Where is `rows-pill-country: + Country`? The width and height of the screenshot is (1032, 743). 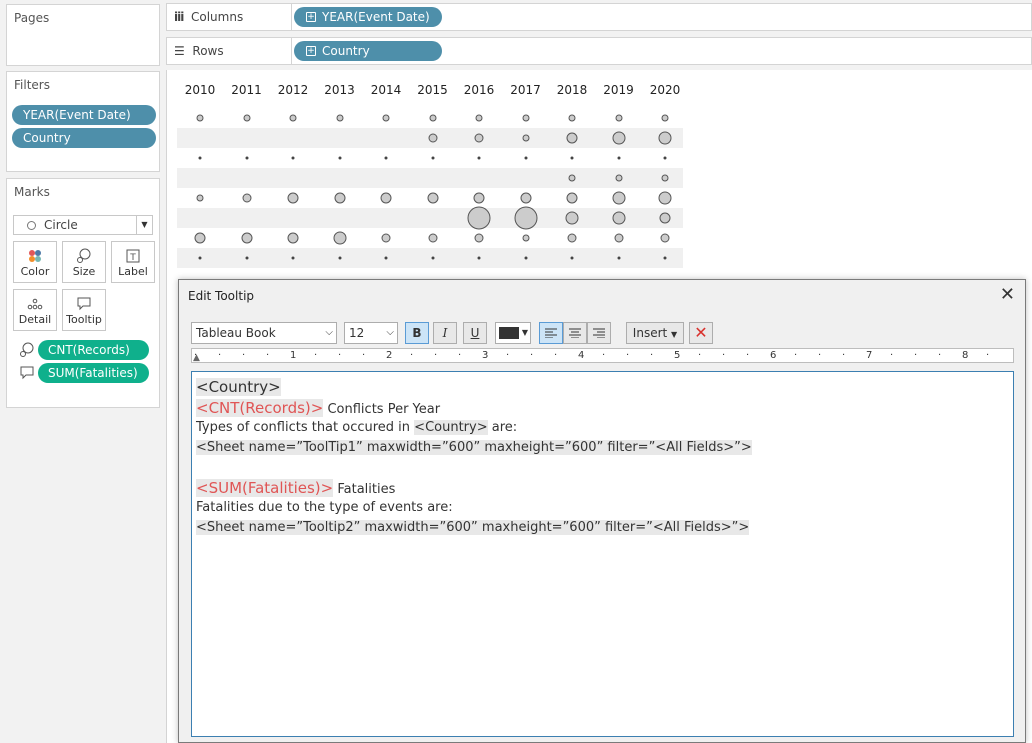
rows-pill-country: + Country is located at coordinates (368, 51).